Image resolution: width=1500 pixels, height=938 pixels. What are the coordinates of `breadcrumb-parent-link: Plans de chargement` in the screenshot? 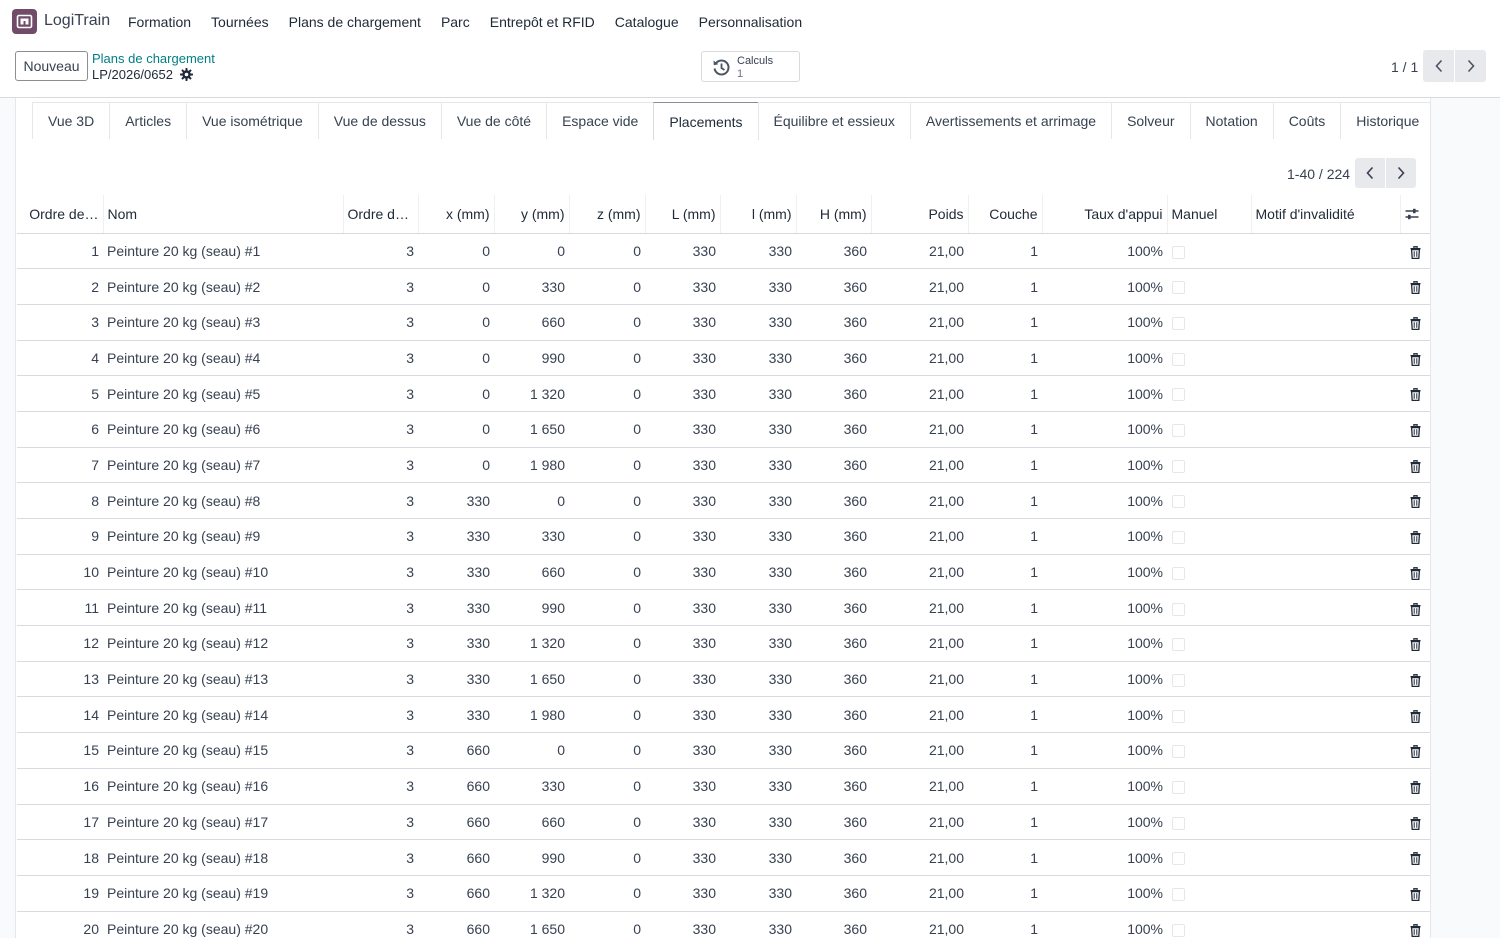 It's located at (153, 58).